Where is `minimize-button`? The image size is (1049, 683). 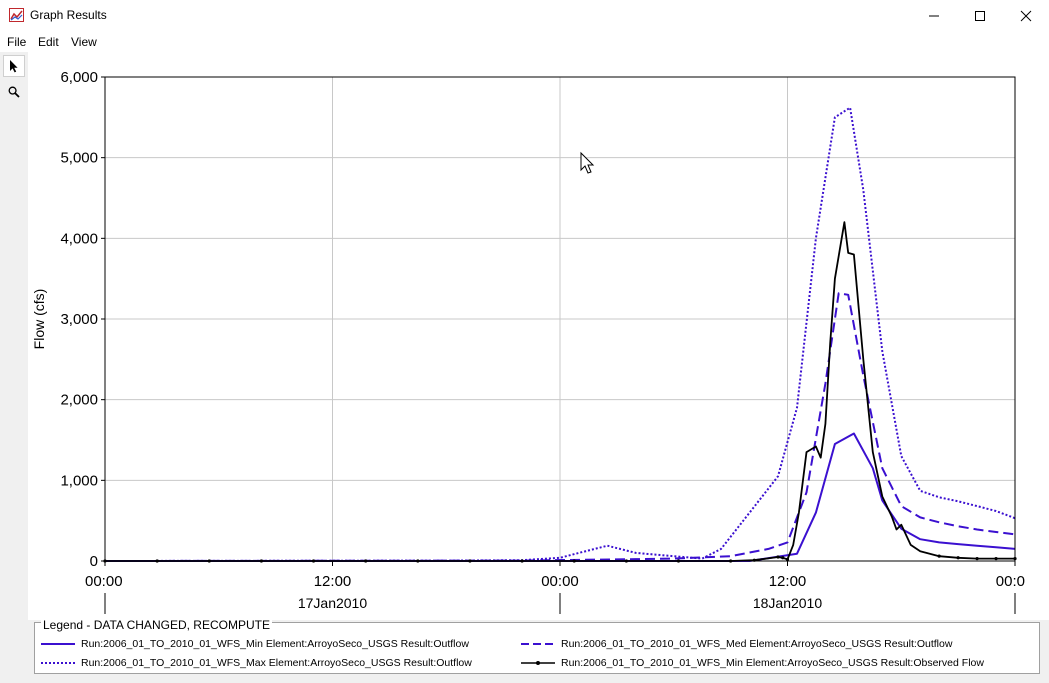 minimize-button is located at coordinates (934, 15).